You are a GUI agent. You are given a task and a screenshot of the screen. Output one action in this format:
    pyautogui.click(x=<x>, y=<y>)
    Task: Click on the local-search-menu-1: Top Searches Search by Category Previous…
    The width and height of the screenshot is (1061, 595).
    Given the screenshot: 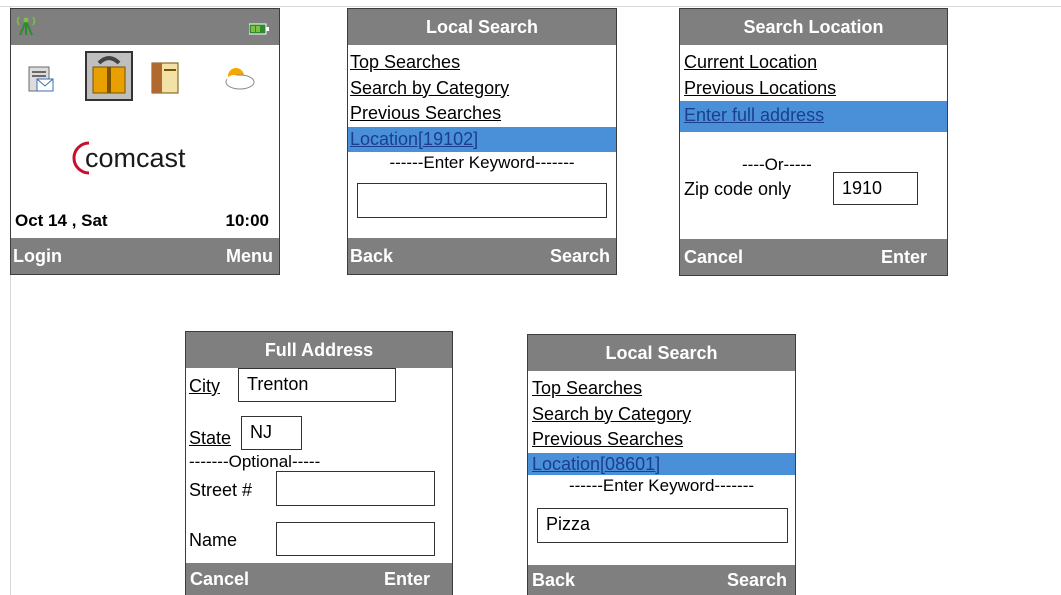 What is the action you would take?
    pyautogui.click(x=482, y=112)
    